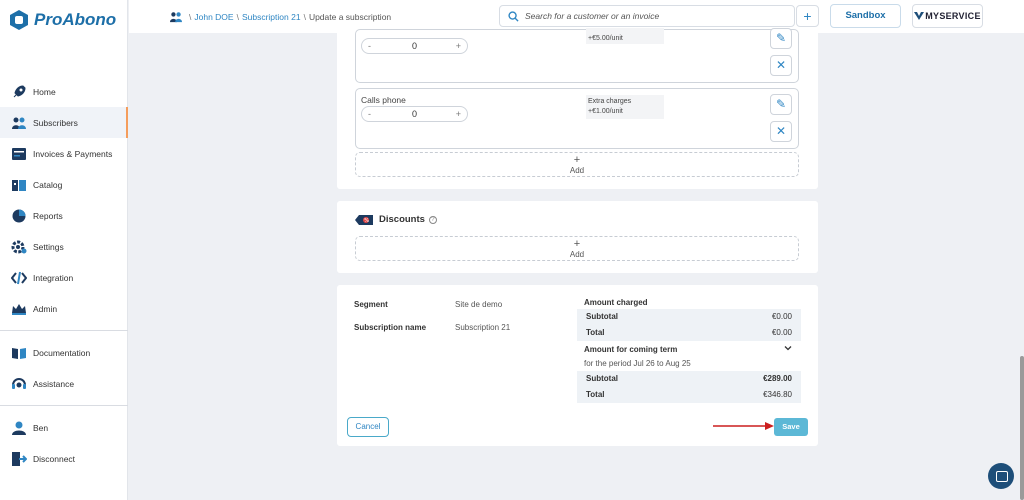 Image resolution: width=1024 pixels, height=500 pixels. I want to click on pencil-icon: ✎, so click(781, 104).